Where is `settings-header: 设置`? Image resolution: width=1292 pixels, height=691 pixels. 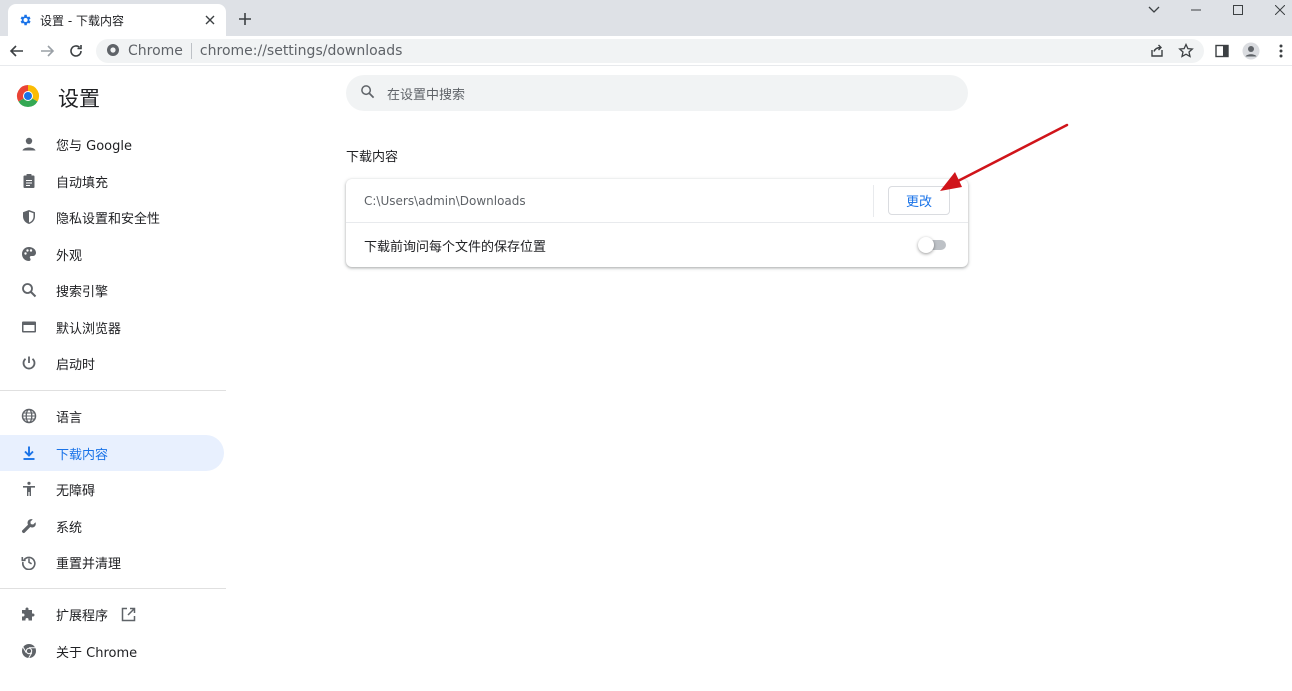 settings-header: 设置 is located at coordinates (58, 98).